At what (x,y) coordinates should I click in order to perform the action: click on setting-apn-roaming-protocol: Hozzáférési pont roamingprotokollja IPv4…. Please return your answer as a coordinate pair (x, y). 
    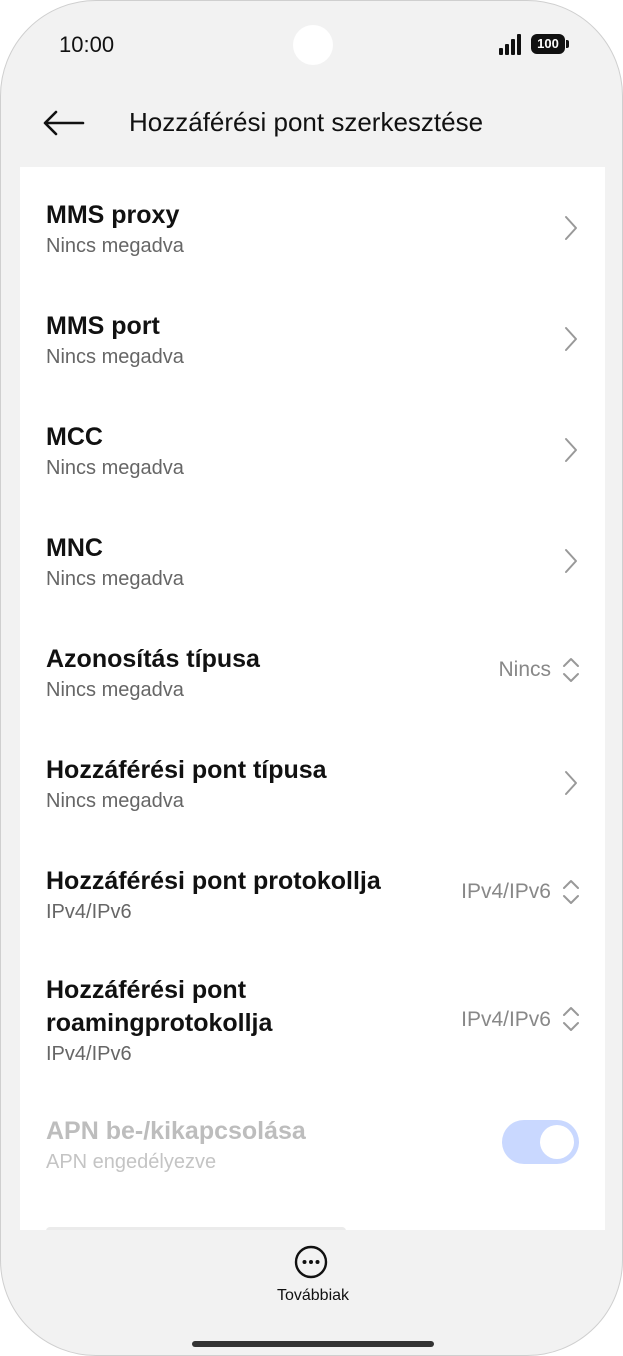
    Looking at the image, I should click on (312, 1032).